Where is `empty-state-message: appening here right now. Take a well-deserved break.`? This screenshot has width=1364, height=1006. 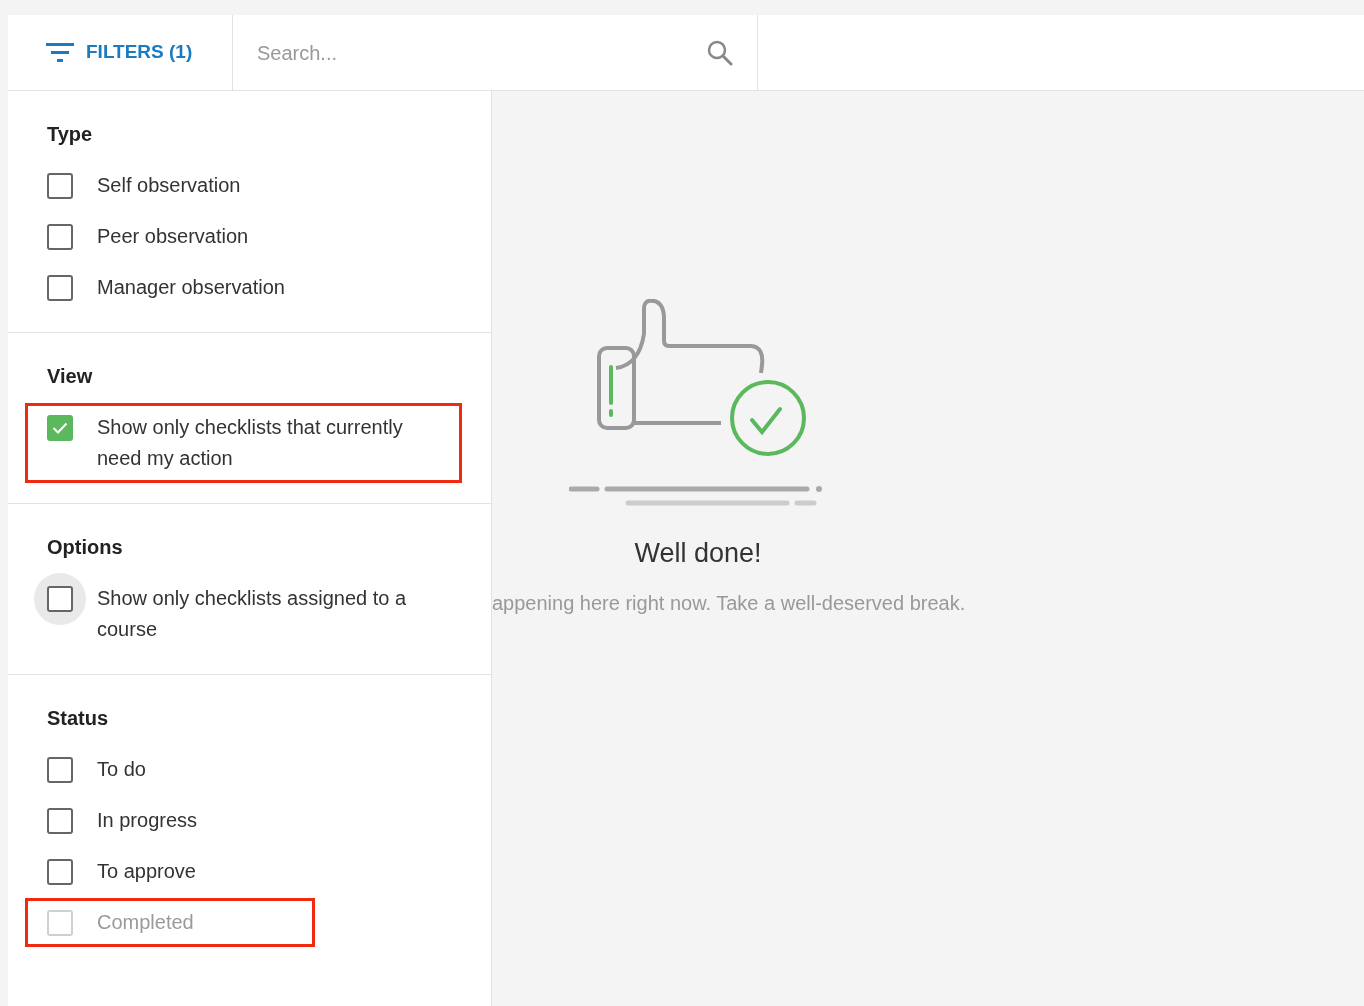
empty-state-message: appening here right now. Take a well-deserved break. is located at coordinates (729, 603).